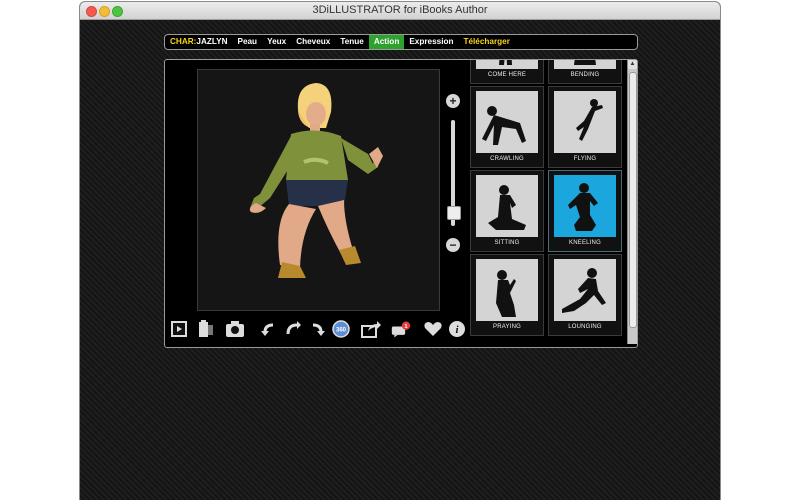 Image resolution: width=800 pixels, height=500 pixels. I want to click on menu-item-cheveux: Cheveux, so click(313, 42).